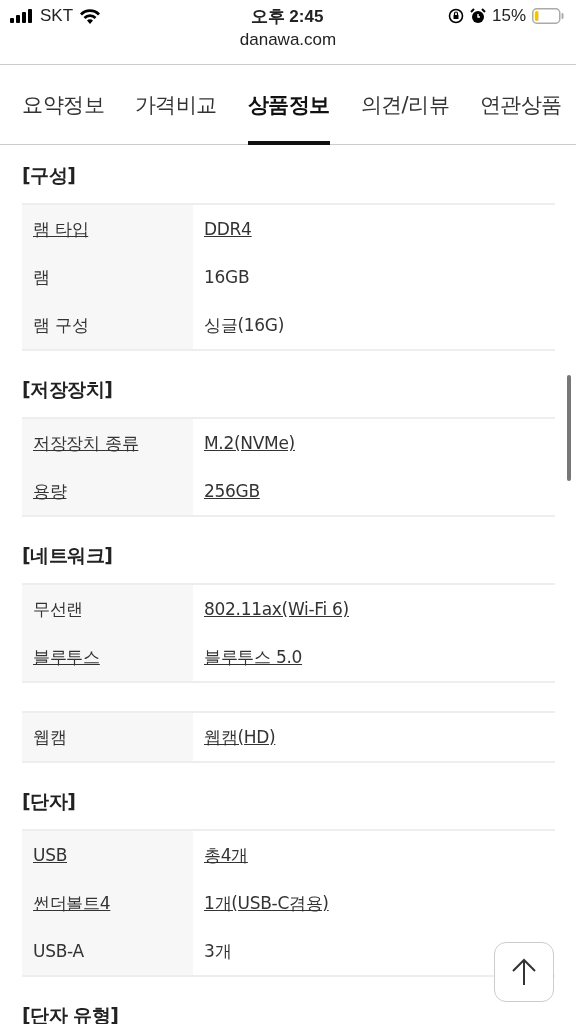 The image size is (576, 1024). I want to click on arrow-up-icon, so click(524, 972).